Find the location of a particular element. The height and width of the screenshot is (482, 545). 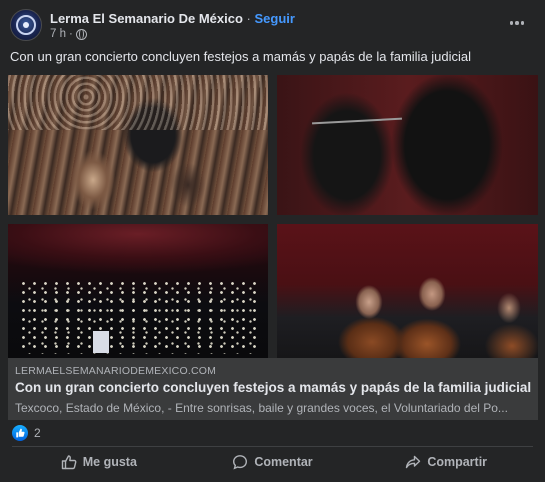

stage-screen is located at coordinates (101, 342).